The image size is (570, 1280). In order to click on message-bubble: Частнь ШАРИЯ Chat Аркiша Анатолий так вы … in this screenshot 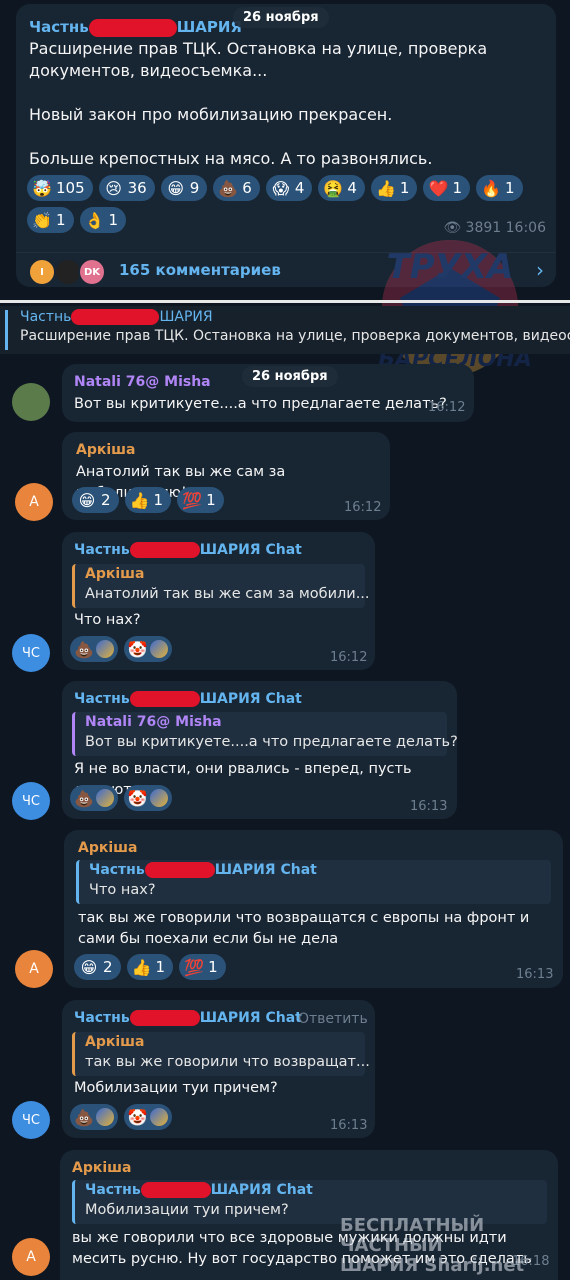, I will do `click(218, 601)`.